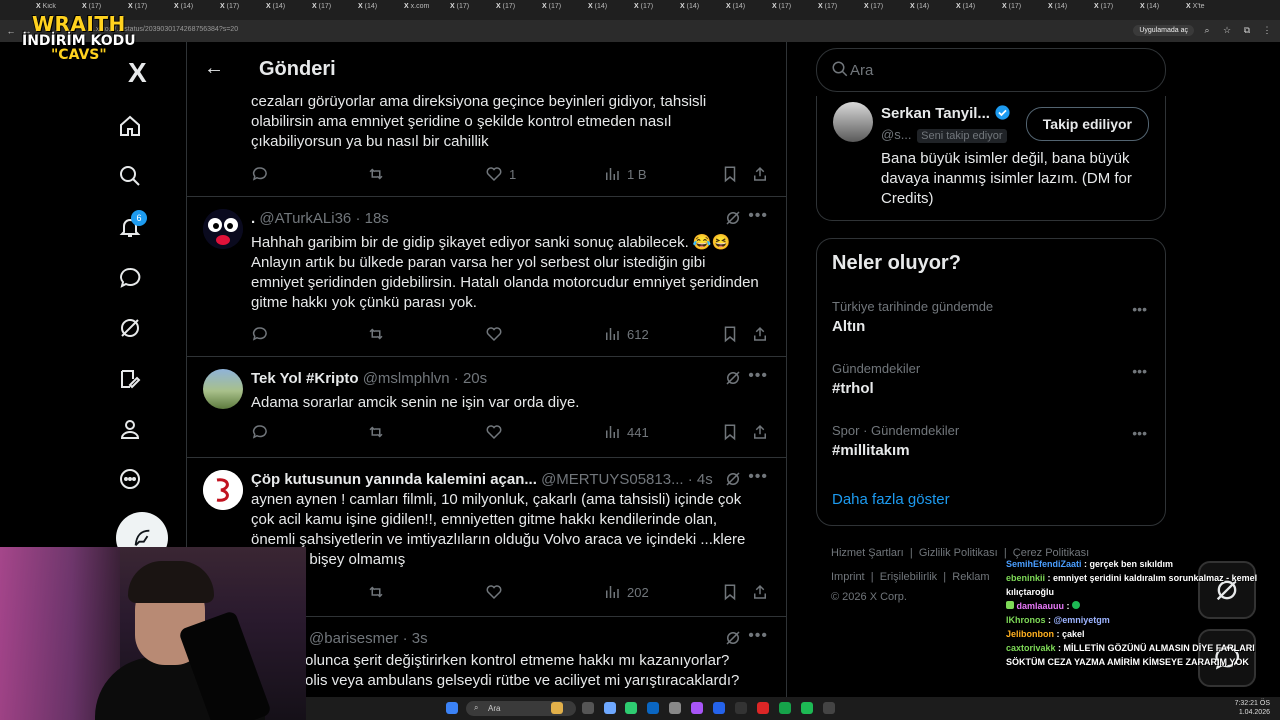 This screenshot has height=720, width=1280. I want to click on tweet-time: 3s, so click(420, 638).